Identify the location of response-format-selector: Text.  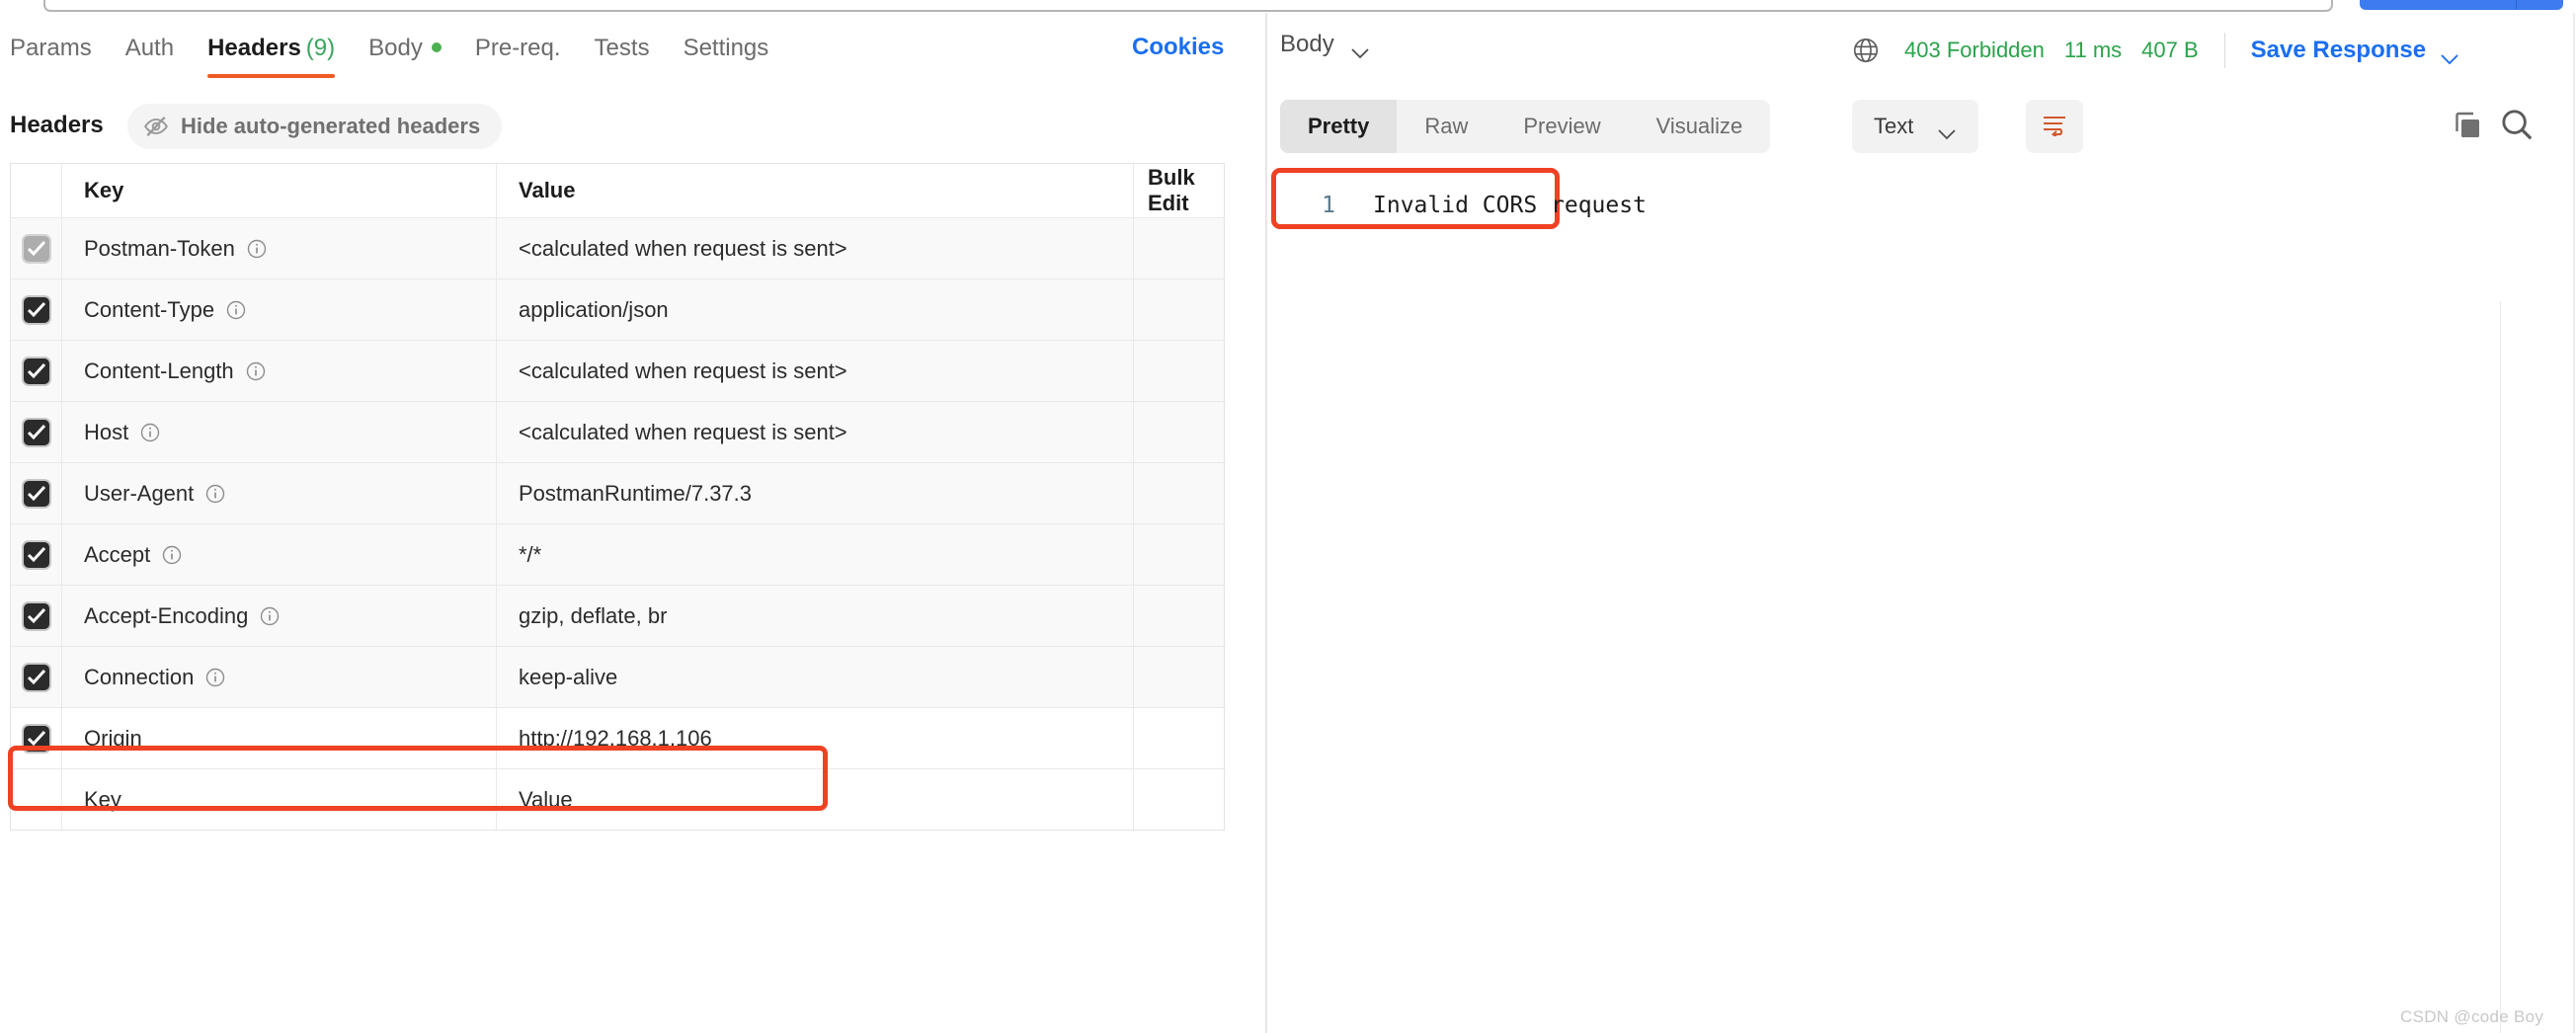
(1915, 127).